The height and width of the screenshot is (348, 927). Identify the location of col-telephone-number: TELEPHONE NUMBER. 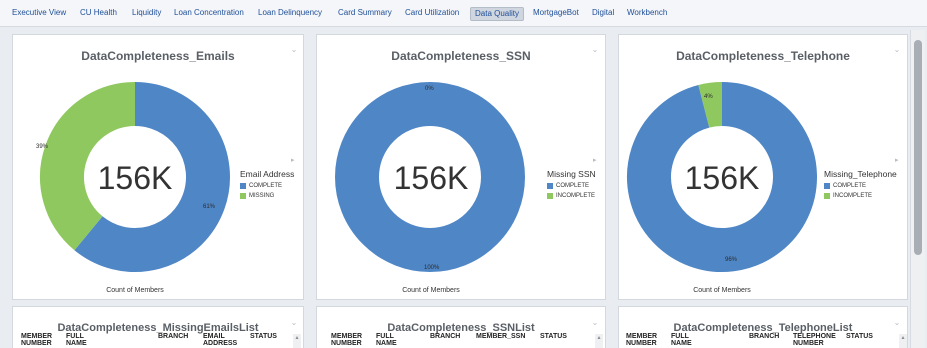
(814, 340).